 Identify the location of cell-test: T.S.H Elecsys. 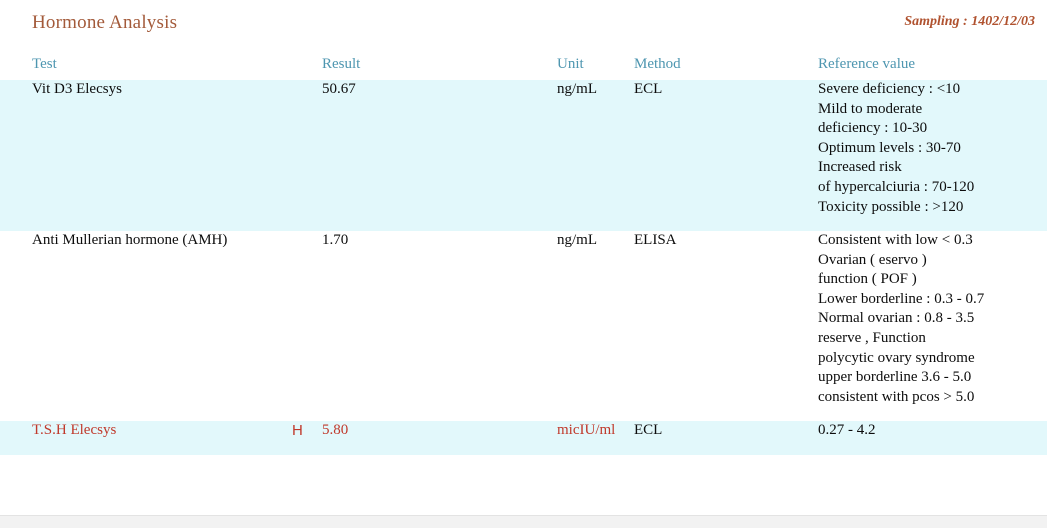
(74, 430).